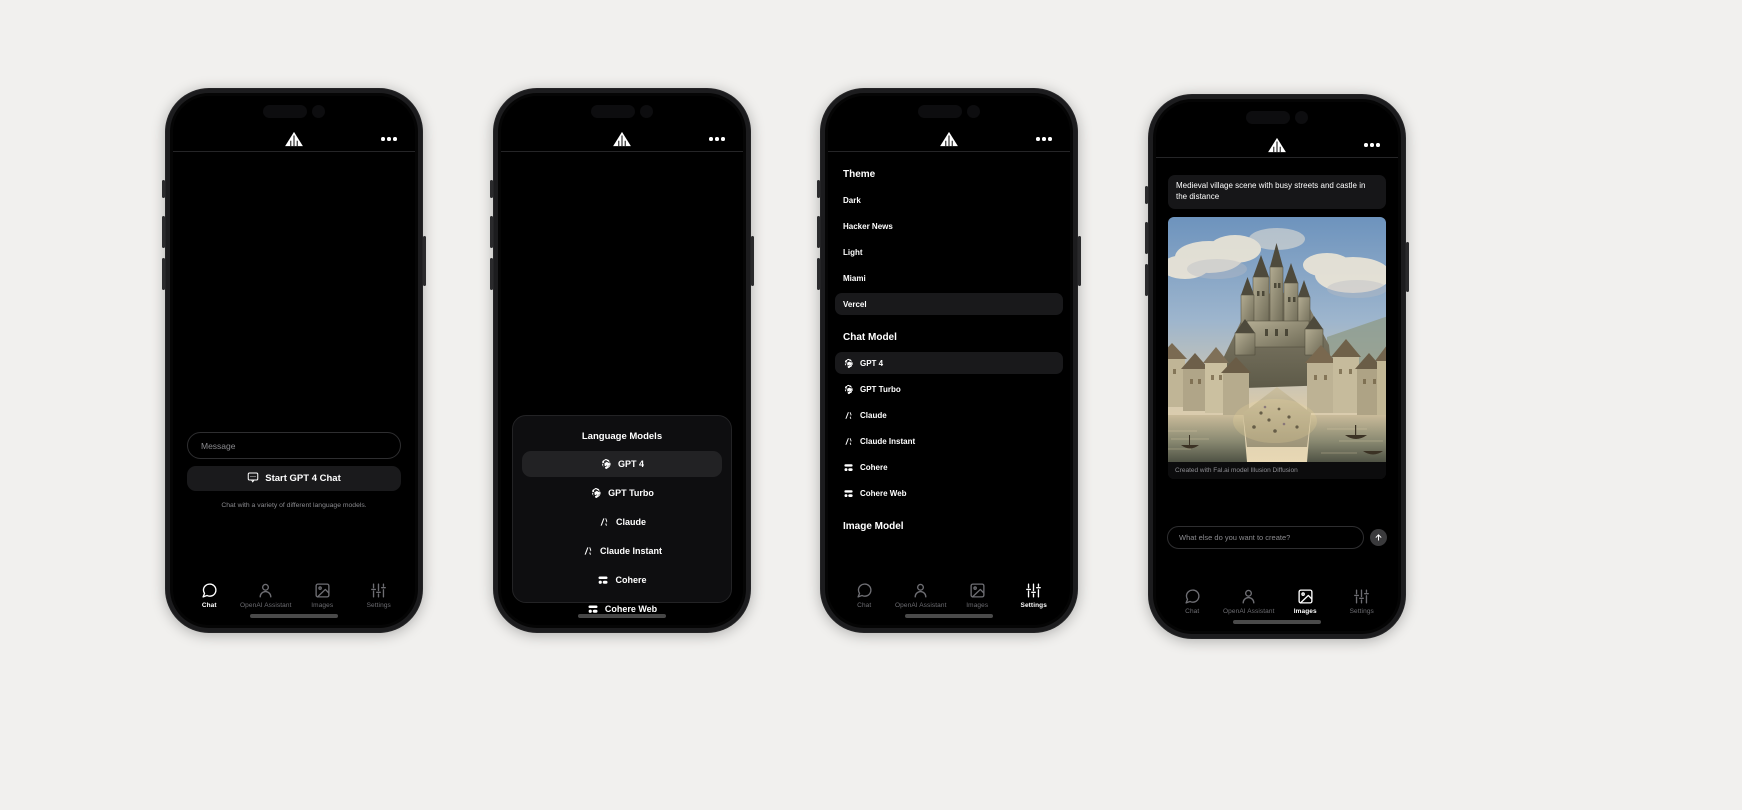 The height and width of the screenshot is (810, 1742). What do you see at coordinates (294, 478) in the screenshot?
I see `start-chat-button: Start GPT 4 Chat` at bounding box center [294, 478].